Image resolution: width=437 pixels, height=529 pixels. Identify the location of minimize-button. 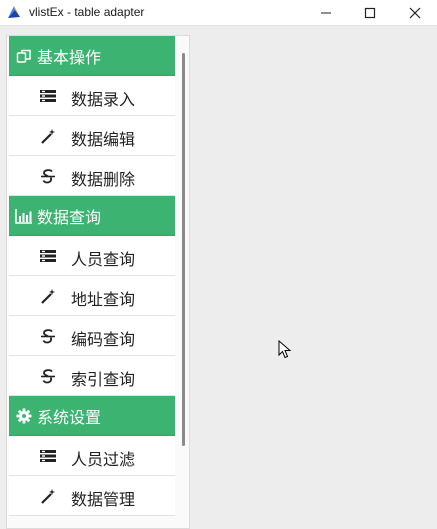
(326, 12).